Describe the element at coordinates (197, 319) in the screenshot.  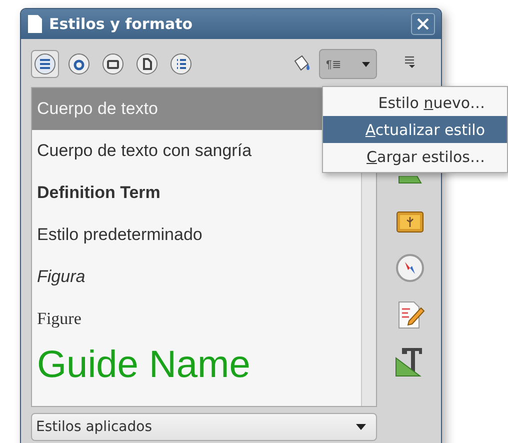
I see `style-item: Figure` at that location.